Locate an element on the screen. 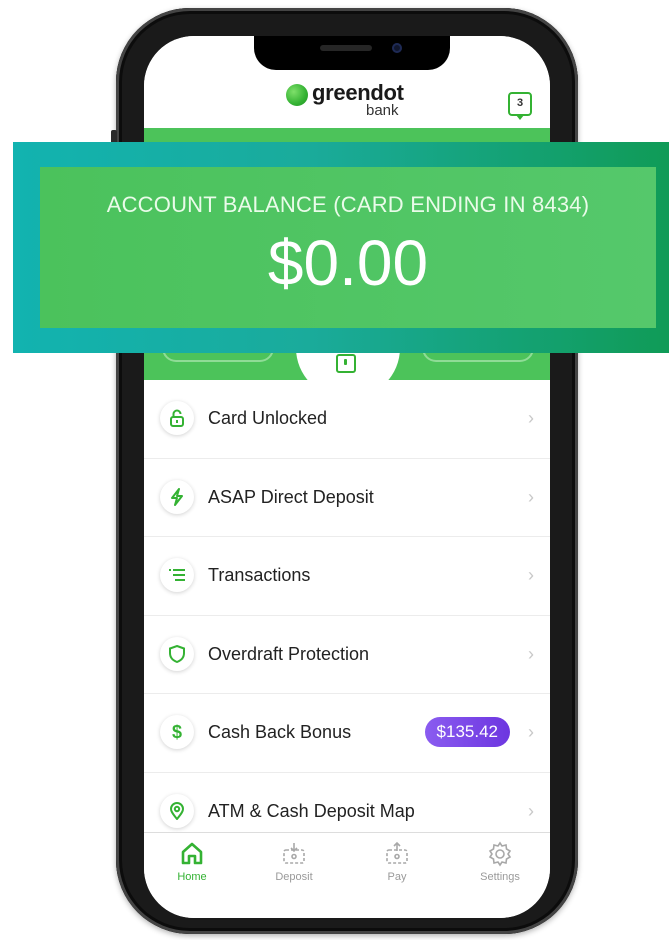 The width and height of the screenshot is (669, 940). tab-deposit: Deposit is located at coordinates (294, 862).